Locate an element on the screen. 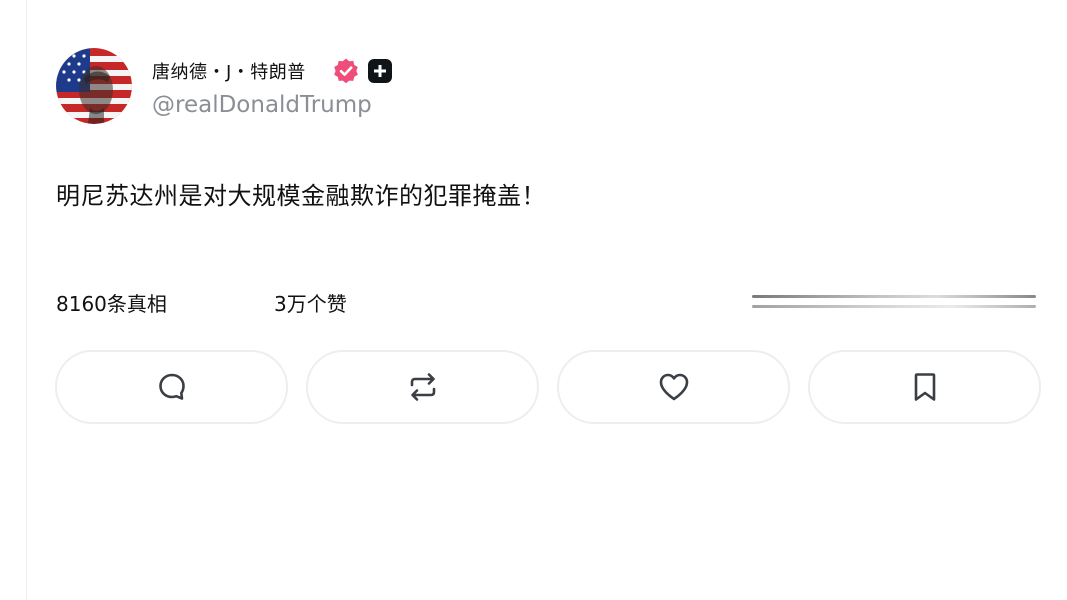 This screenshot has height=600, width=1067. retruth-button is located at coordinates (422, 387).